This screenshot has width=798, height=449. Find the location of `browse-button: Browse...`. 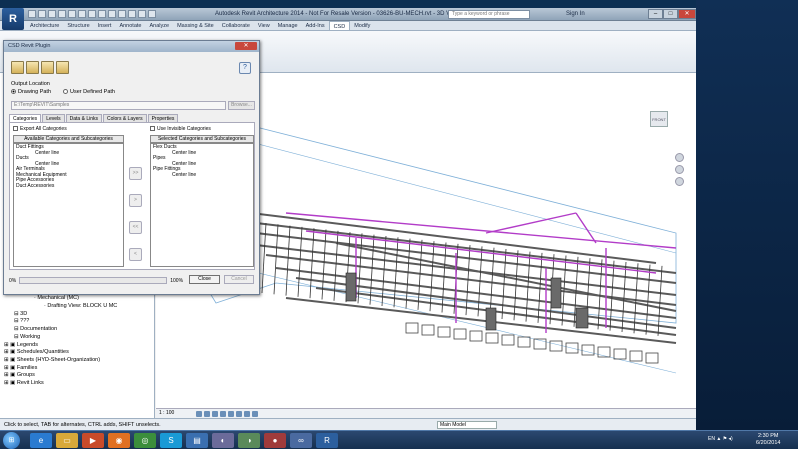

browse-button: Browse... is located at coordinates (241, 105).